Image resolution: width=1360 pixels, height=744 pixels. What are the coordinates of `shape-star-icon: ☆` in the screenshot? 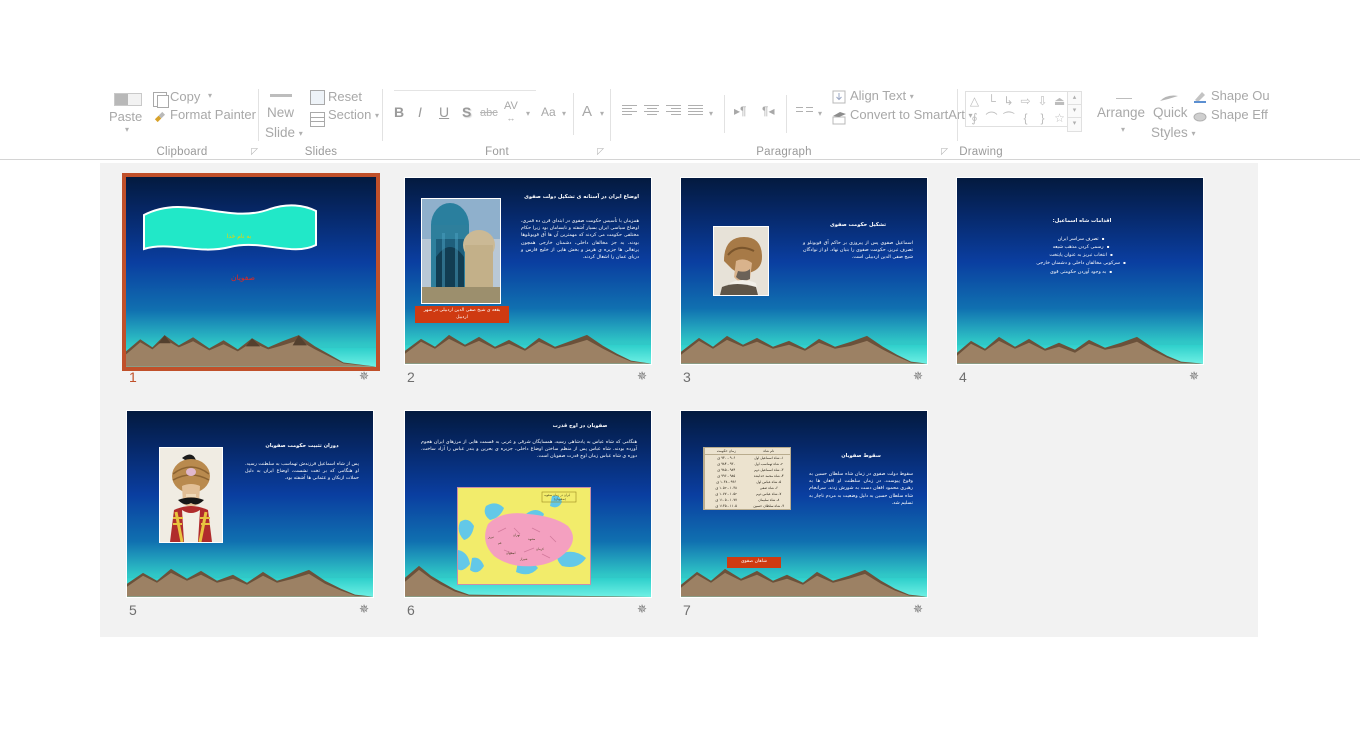 It's located at (1059, 117).